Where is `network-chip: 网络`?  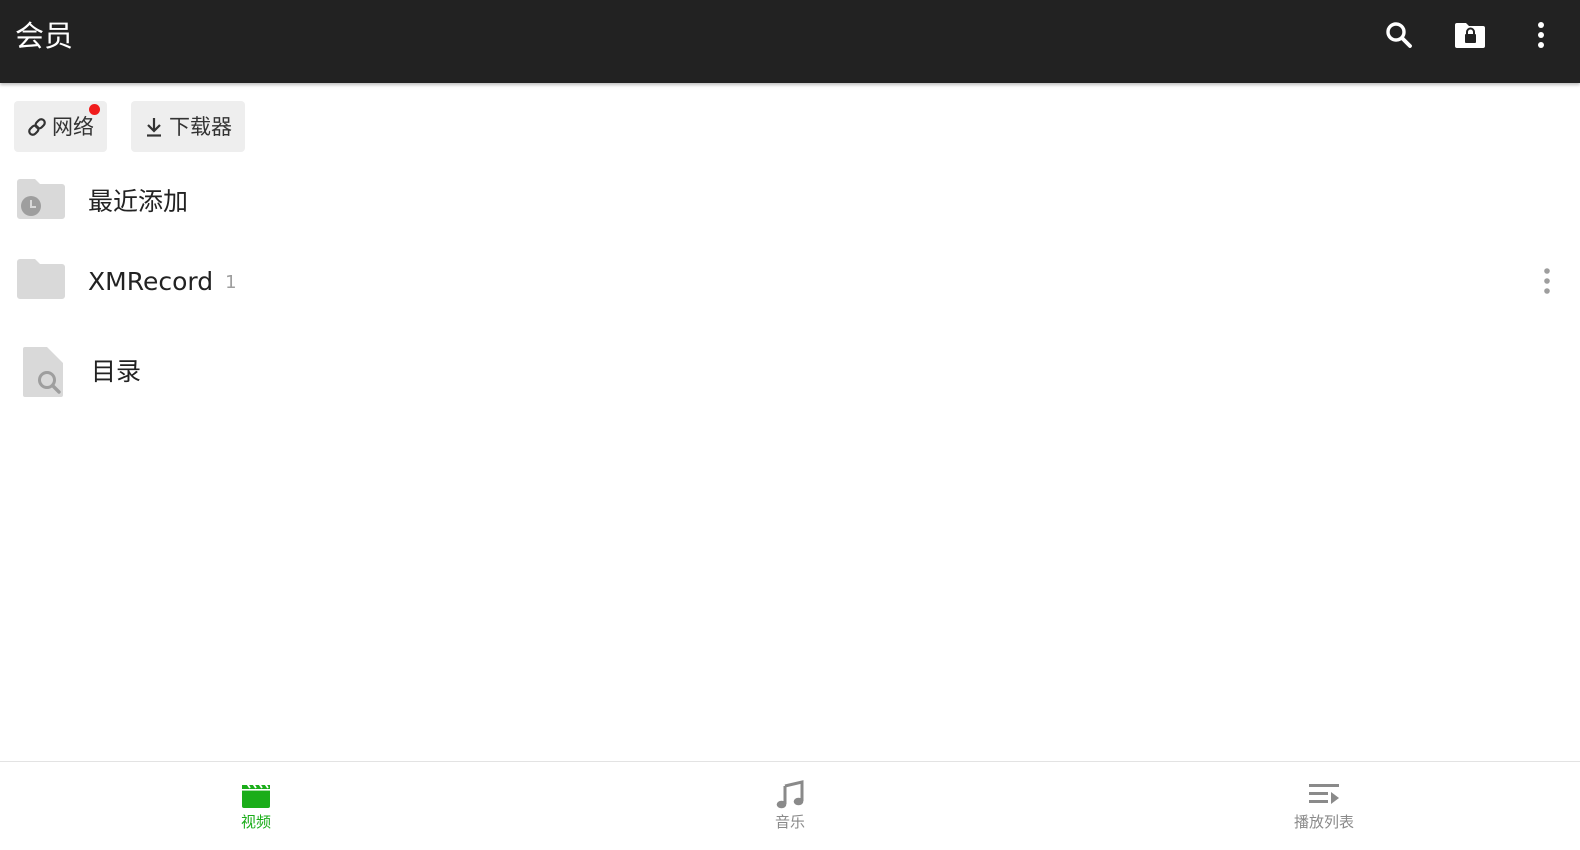
network-chip: 网络 is located at coordinates (60, 126).